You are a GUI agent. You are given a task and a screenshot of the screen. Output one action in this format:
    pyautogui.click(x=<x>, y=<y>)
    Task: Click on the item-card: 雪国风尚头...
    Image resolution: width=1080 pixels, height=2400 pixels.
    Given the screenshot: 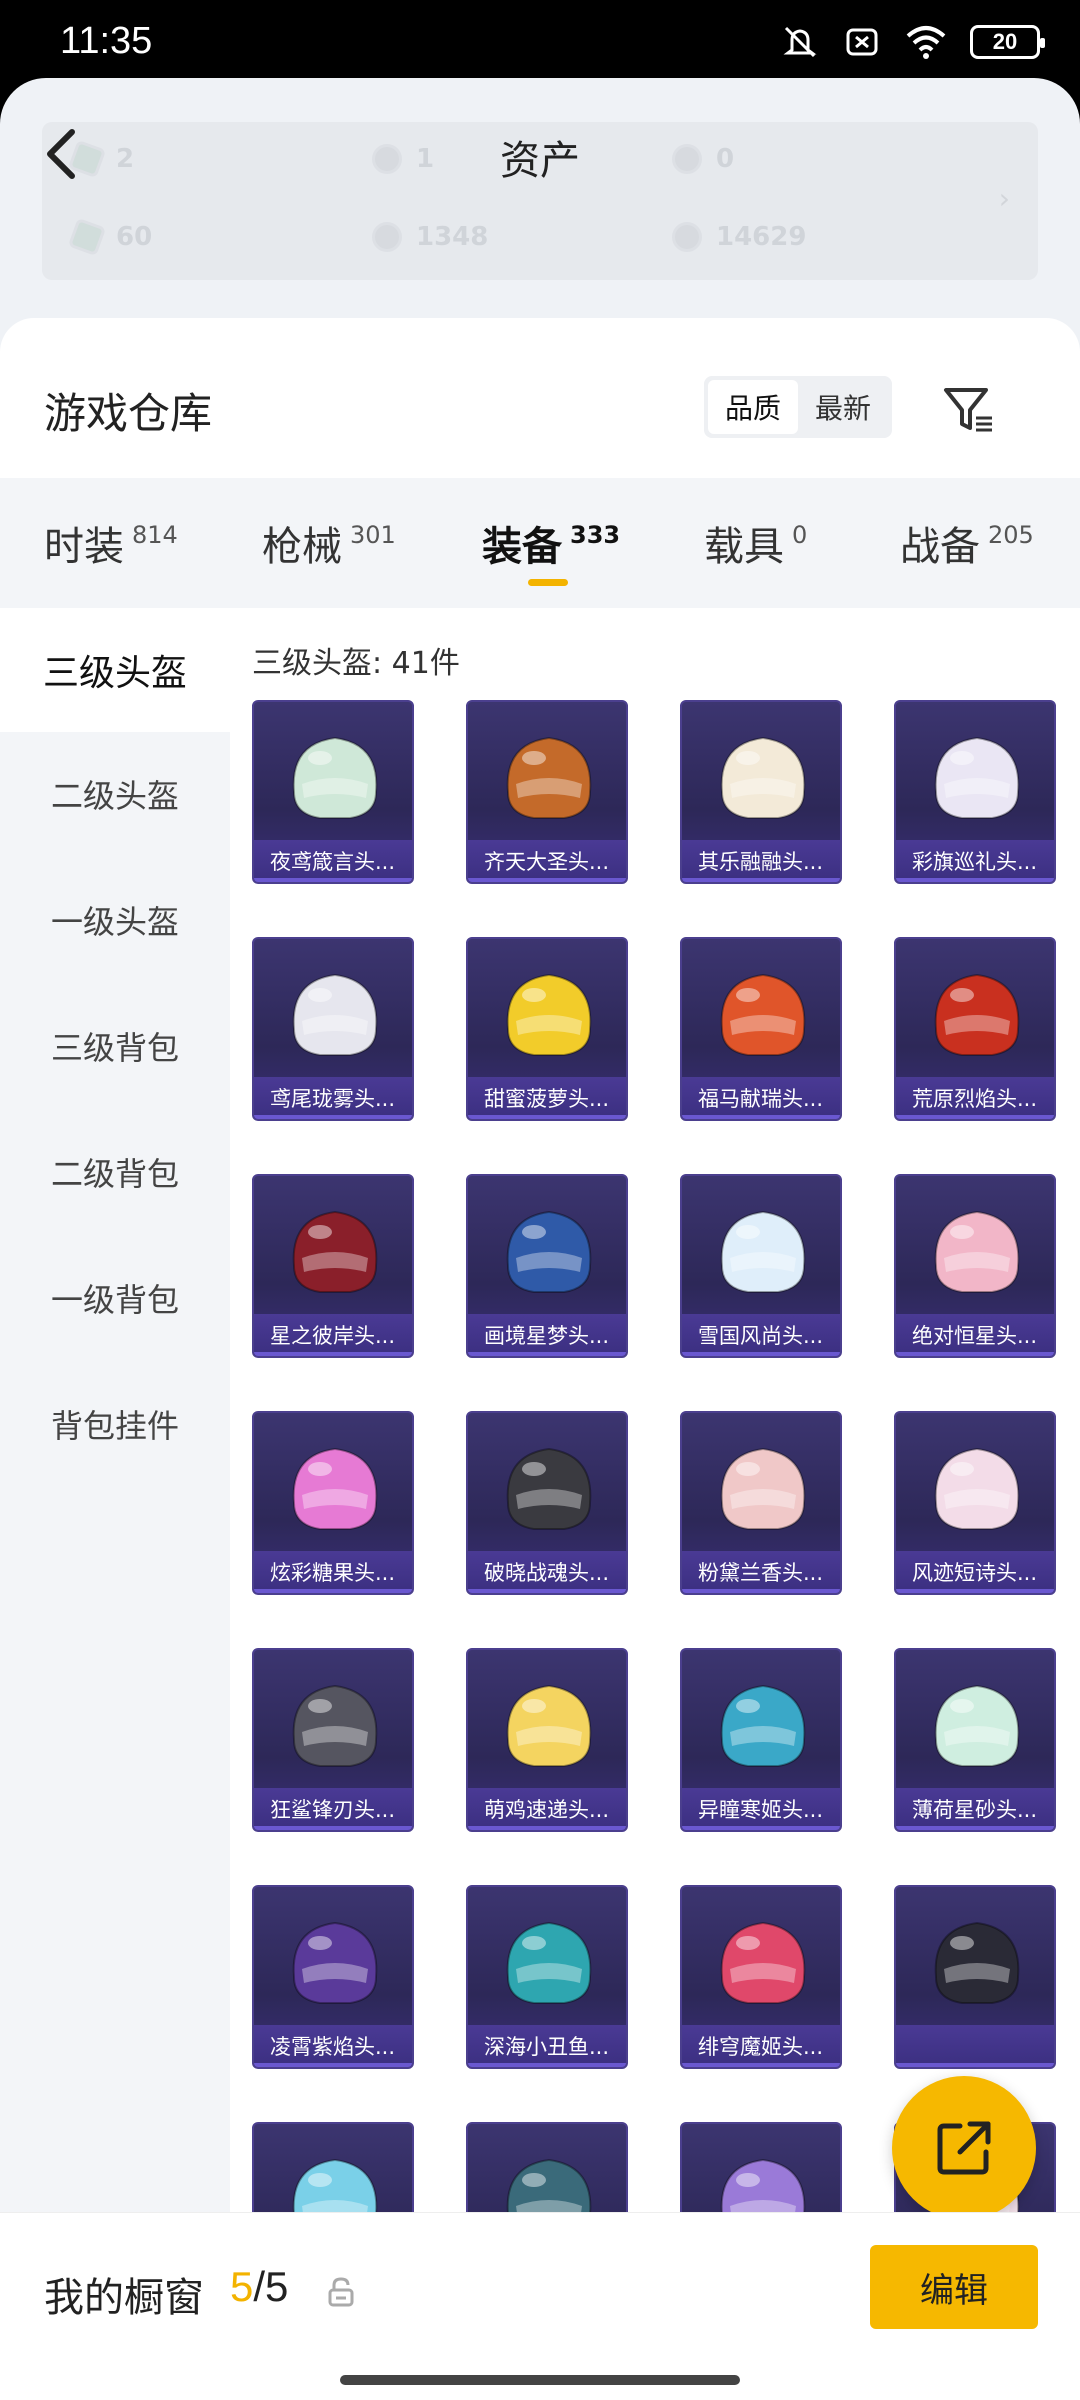 What is the action you would take?
    pyautogui.click(x=761, y=1266)
    